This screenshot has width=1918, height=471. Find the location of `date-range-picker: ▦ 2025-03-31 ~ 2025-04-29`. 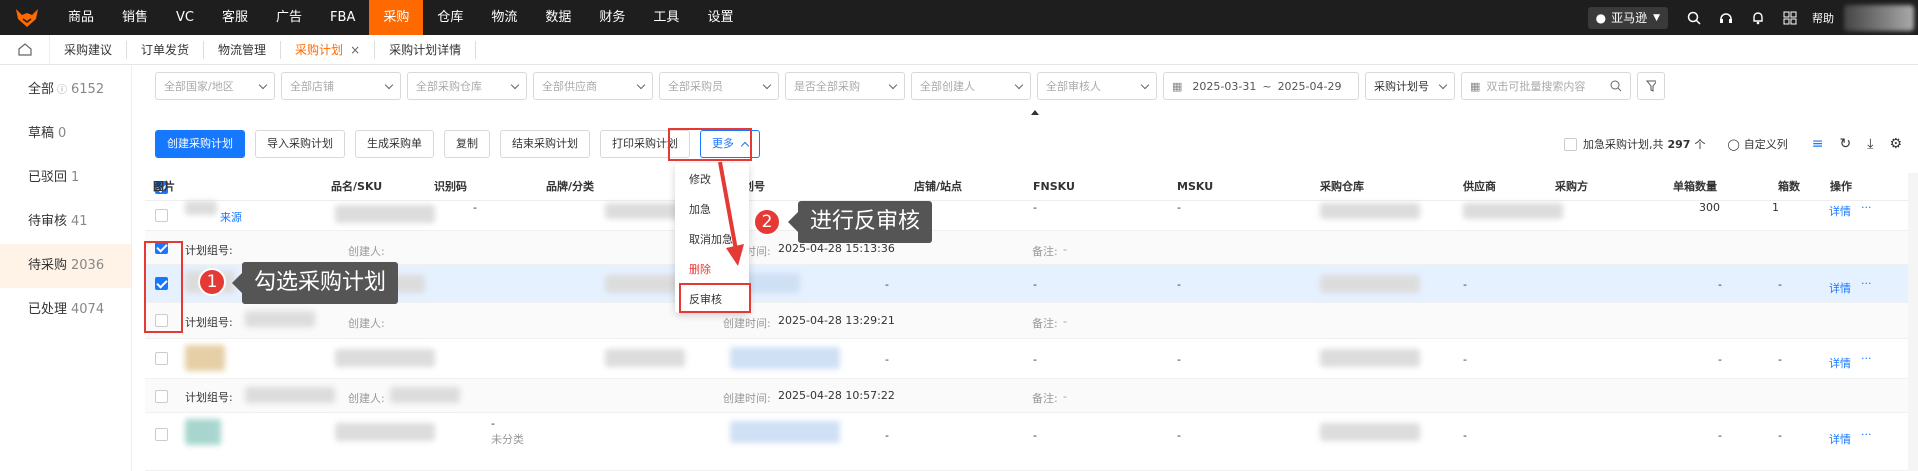

date-range-picker: ▦ 2025-03-31 ~ 2025-04-29 is located at coordinates (1261, 86).